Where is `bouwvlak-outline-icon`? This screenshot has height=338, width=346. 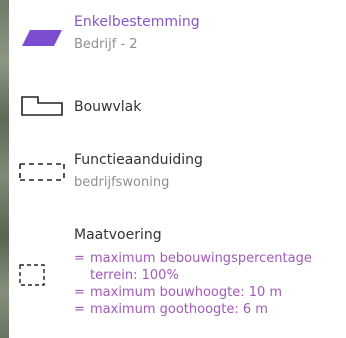
bouwvlak-outline-icon is located at coordinates (42, 106).